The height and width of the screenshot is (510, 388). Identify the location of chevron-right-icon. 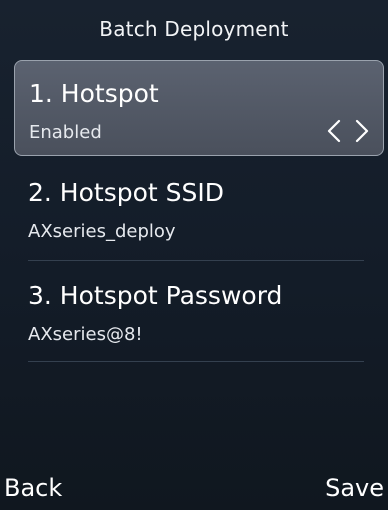
(362, 131).